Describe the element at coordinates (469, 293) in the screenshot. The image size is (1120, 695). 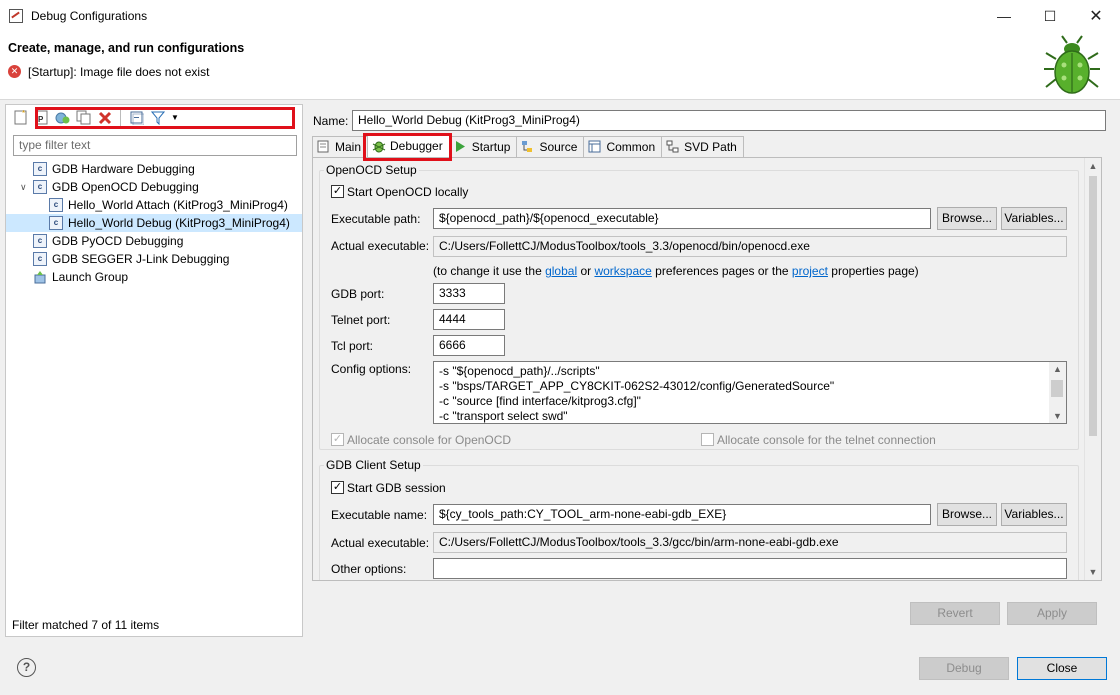
I see `gdb-port-input: 3333` at that location.